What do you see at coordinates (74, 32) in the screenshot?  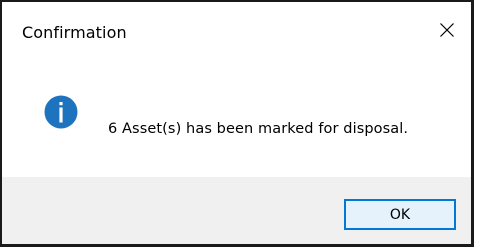 I see `dialog-title: Confirmation` at bounding box center [74, 32].